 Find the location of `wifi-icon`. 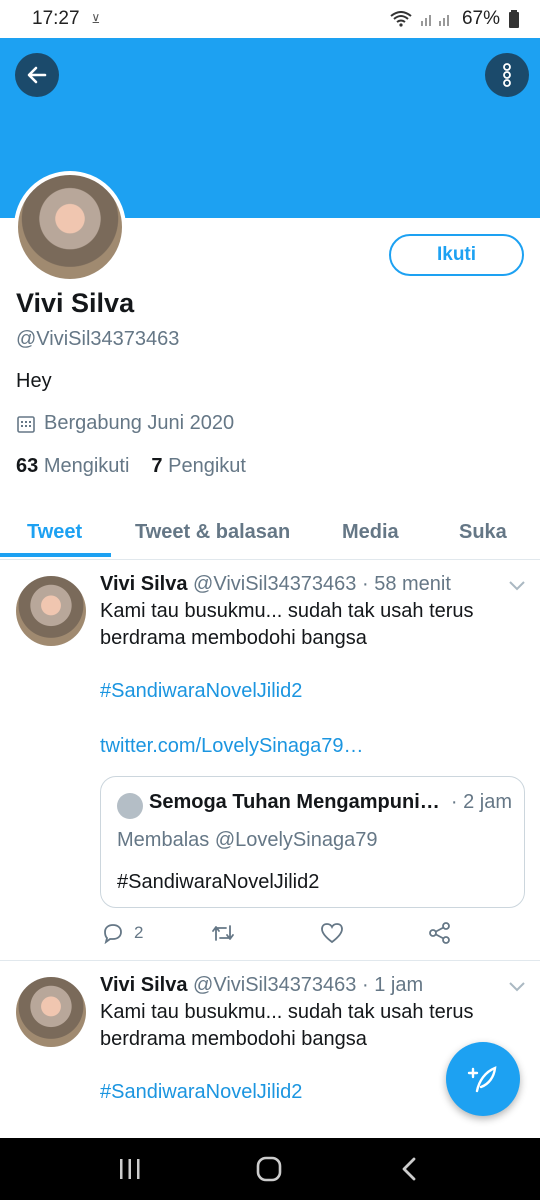

wifi-icon is located at coordinates (401, 19).